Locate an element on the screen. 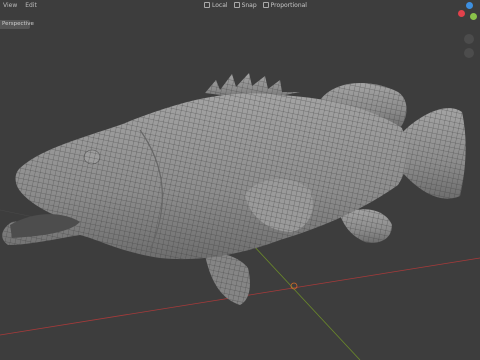  proportional-label: Proportional is located at coordinates (288, 5).